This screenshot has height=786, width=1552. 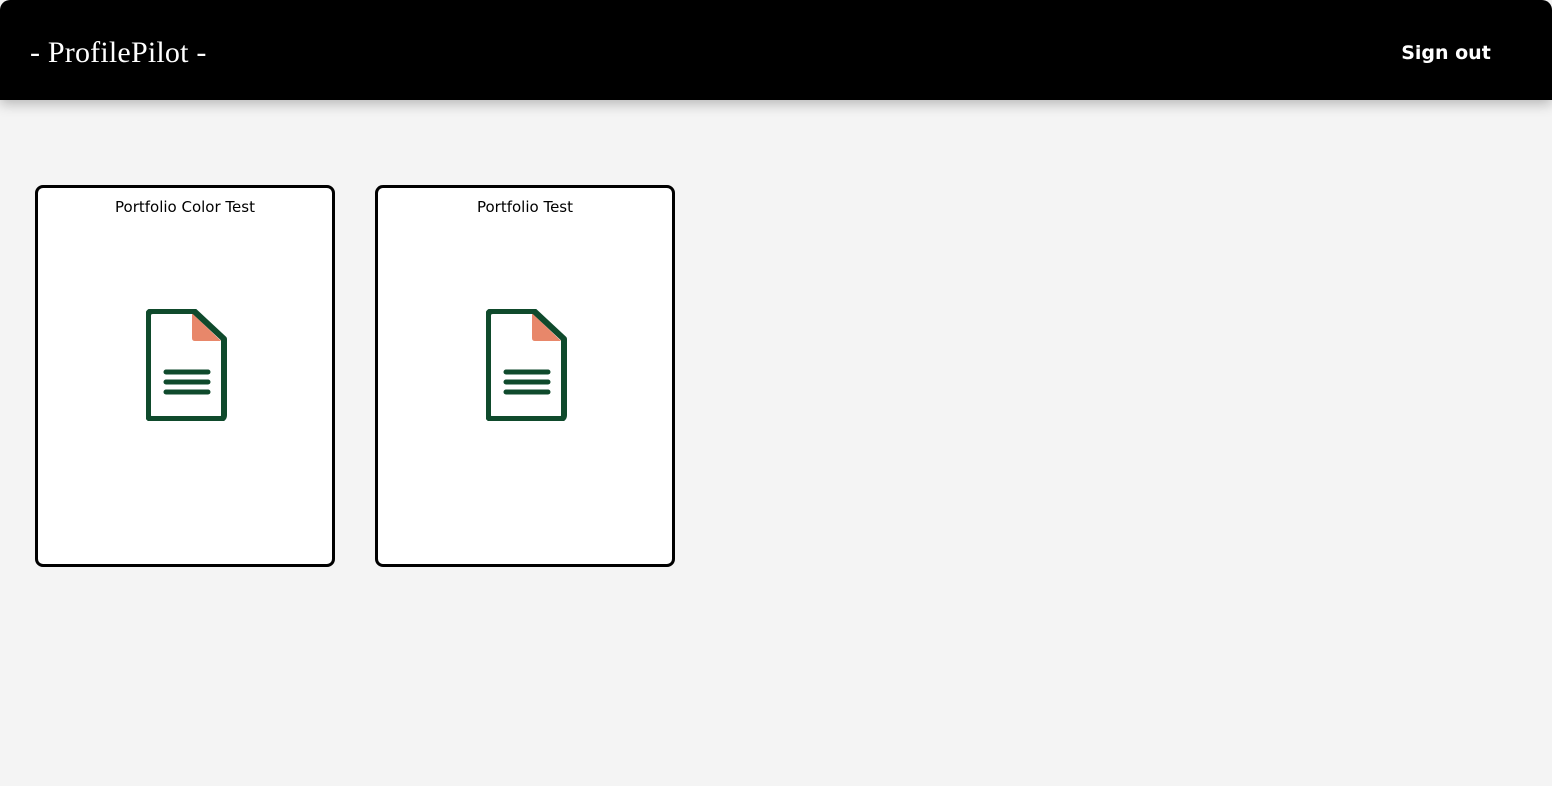 I want to click on sign-out-button: Sign out, so click(x=1446, y=53).